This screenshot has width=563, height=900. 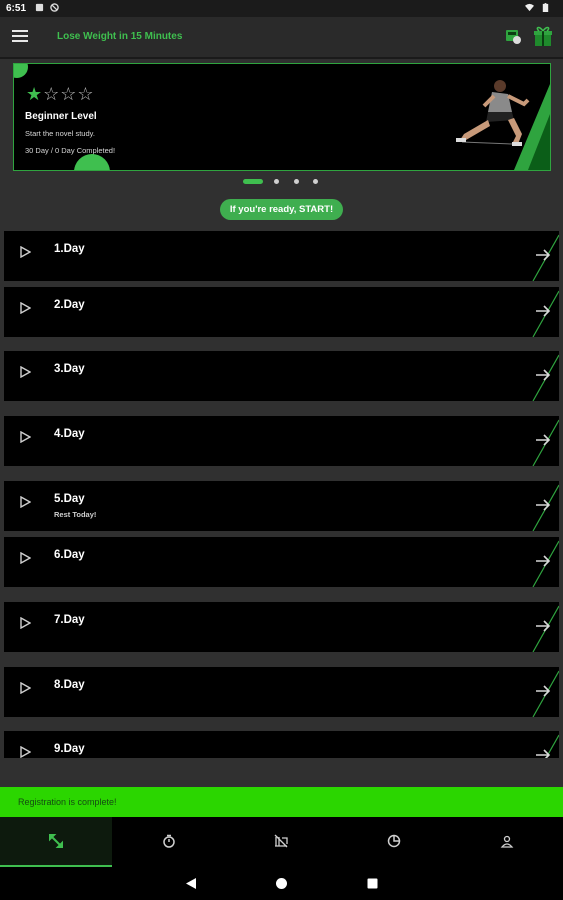 I want to click on star-filled-icon: ★, so click(x=35, y=94).